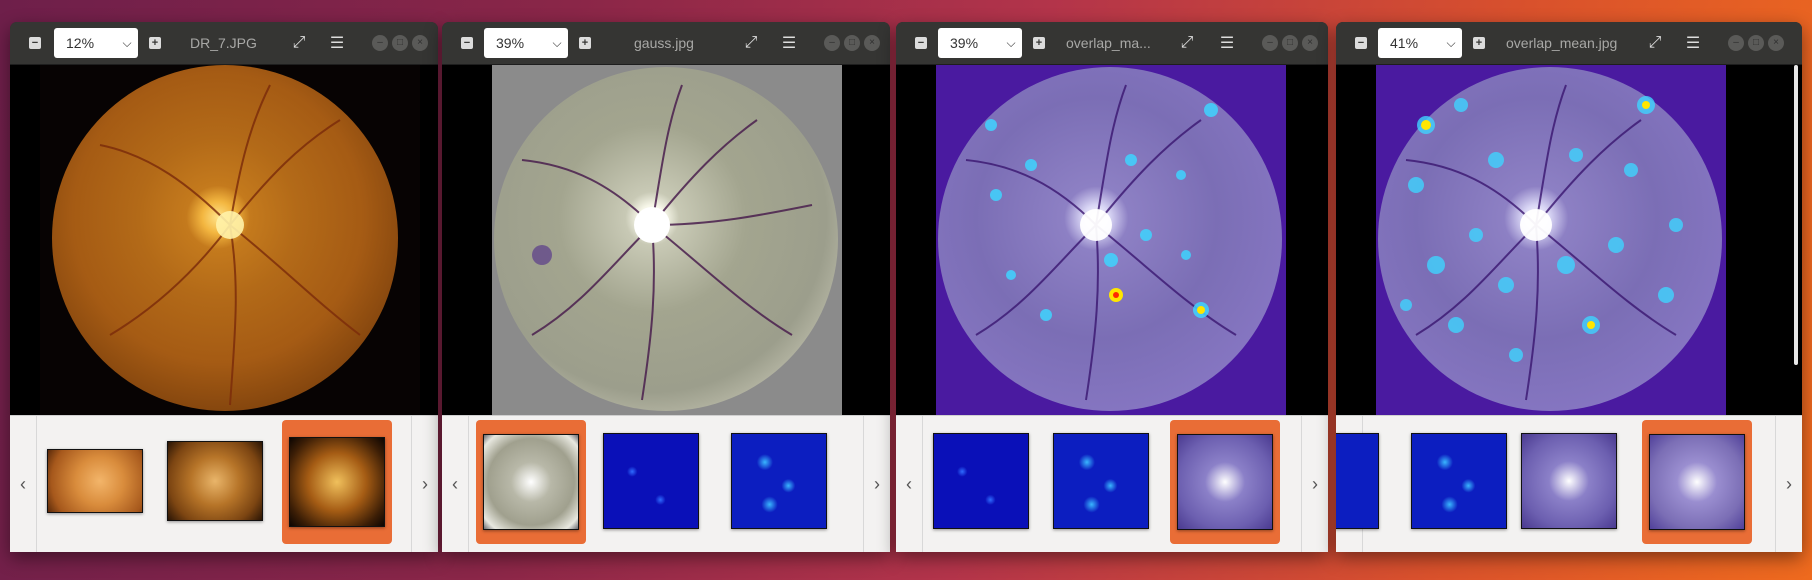  I want to click on titlebar: − 39% ⌵ + overlap_ma... ⤢ ☰ – □ ×, so click(1112, 43).